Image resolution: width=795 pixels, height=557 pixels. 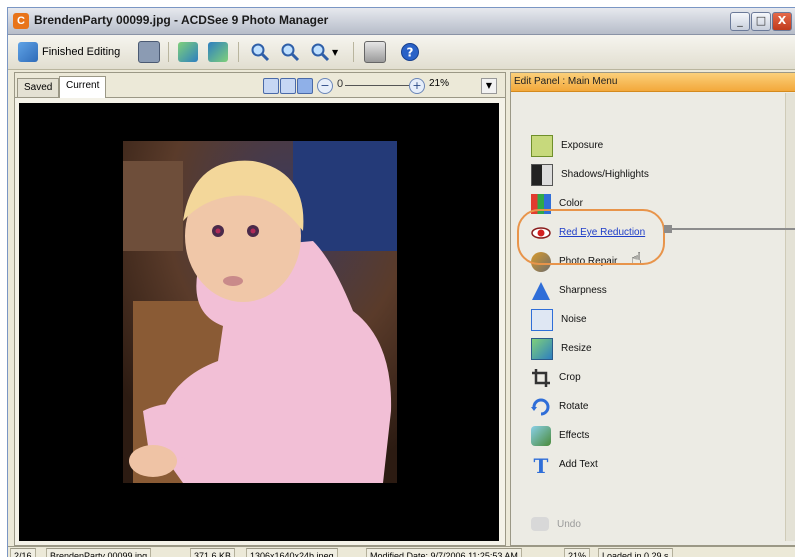 I want to click on zoom-in-icon, so click(x=260, y=52).